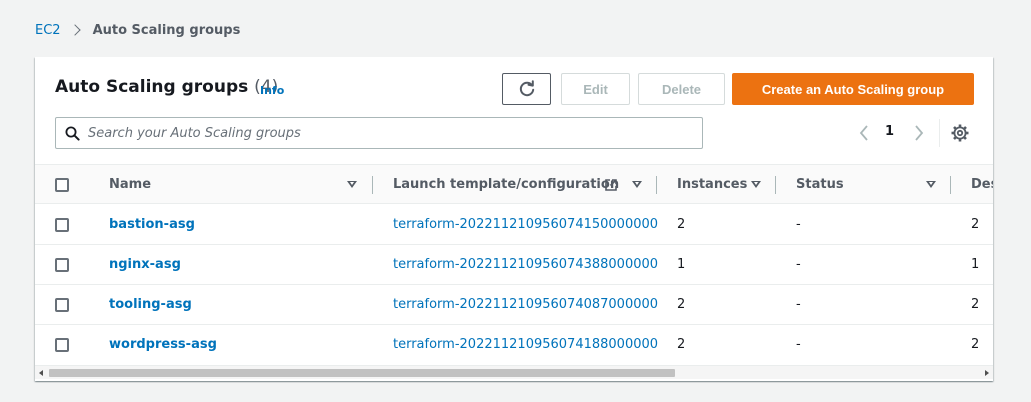 The width and height of the screenshot is (1031, 402). Describe the element at coordinates (152, 87) in the screenshot. I see `title-text: Auto Scaling groups` at that location.